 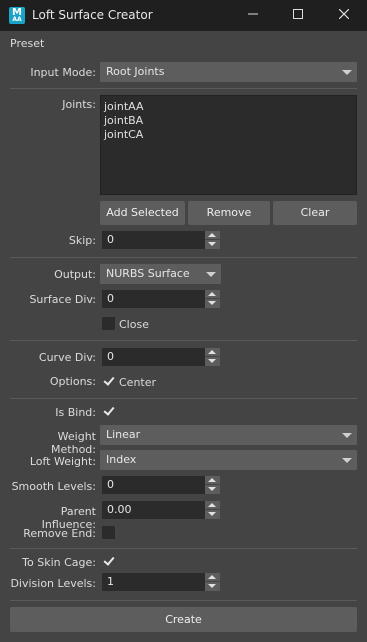 What do you see at coordinates (229, 213) in the screenshot?
I see `remove-button: Remove` at bounding box center [229, 213].